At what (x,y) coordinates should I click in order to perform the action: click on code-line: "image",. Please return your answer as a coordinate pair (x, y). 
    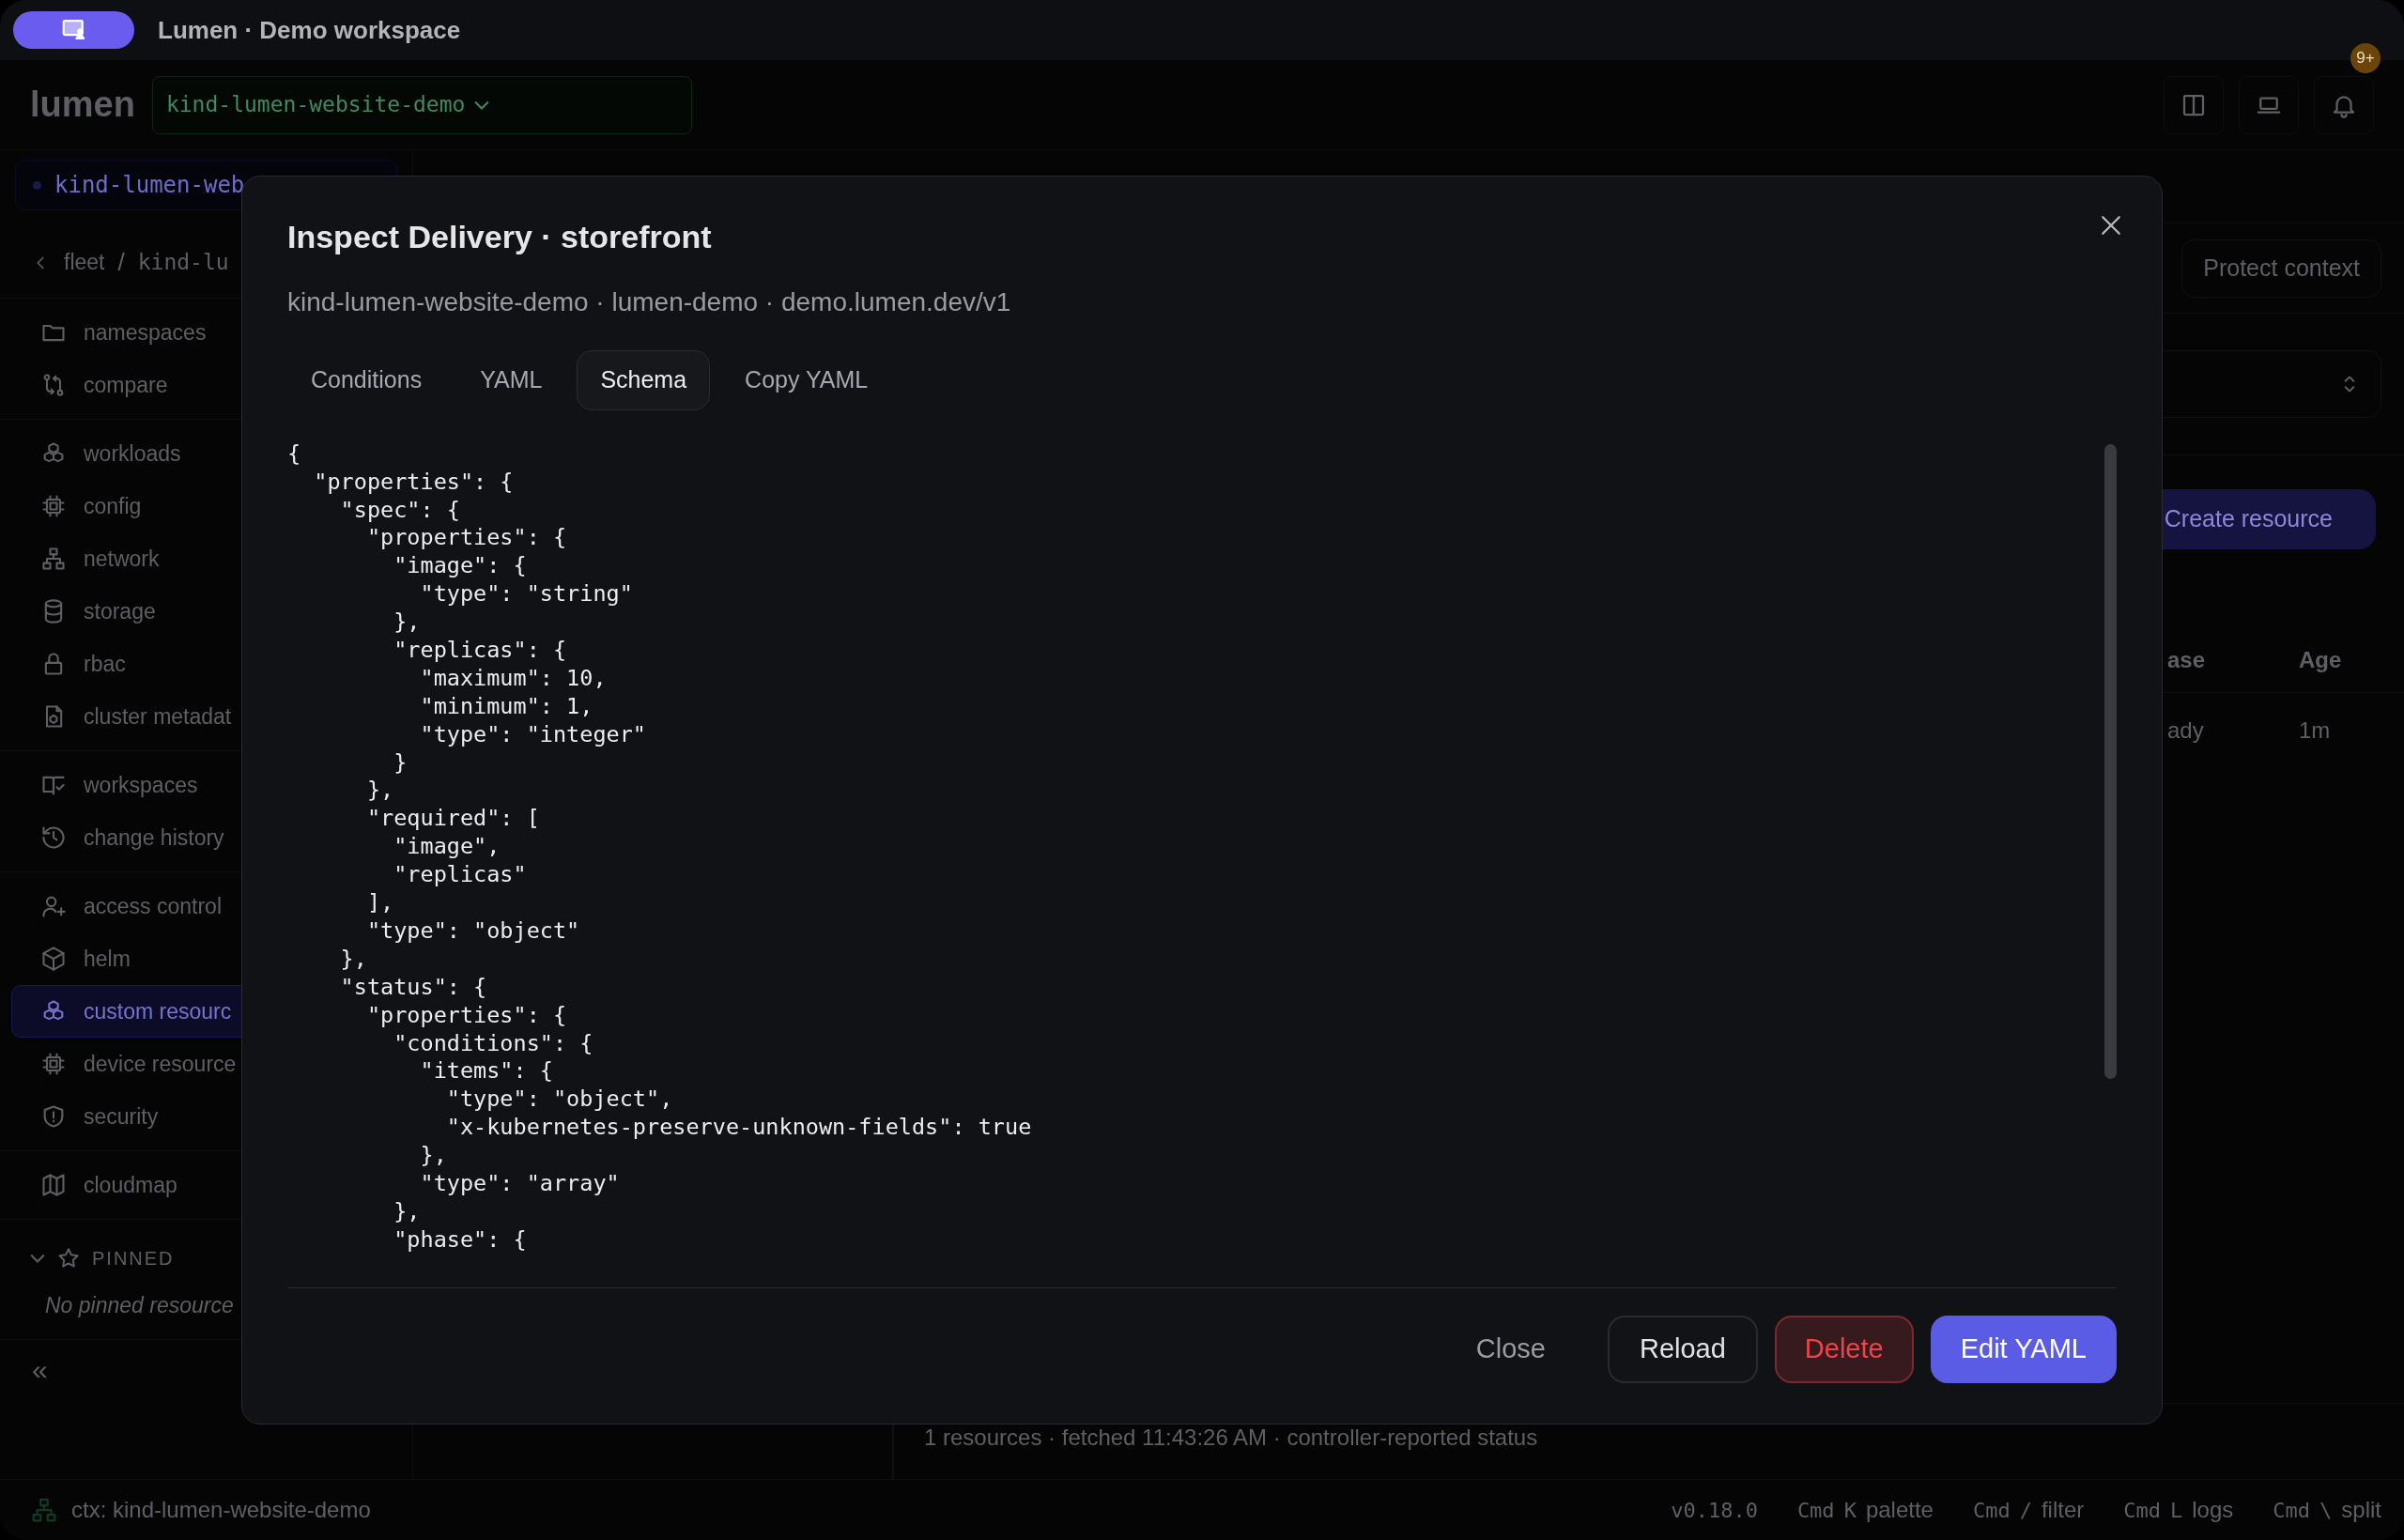
    Looking at the image, I should click on (447, 846).